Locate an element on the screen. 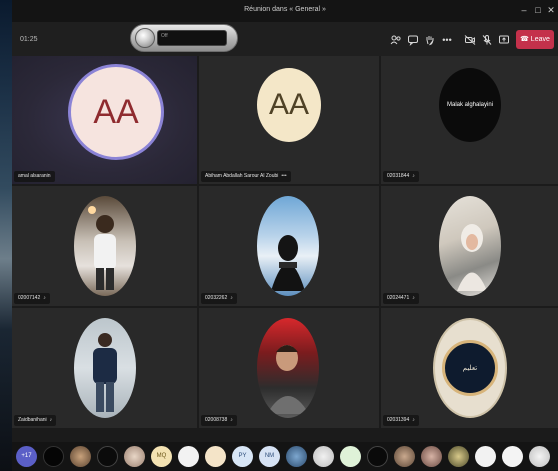 This screenshot has height=471, width=558. participant-tile: 02024471 ♪ is located at coordinates (469, 246).